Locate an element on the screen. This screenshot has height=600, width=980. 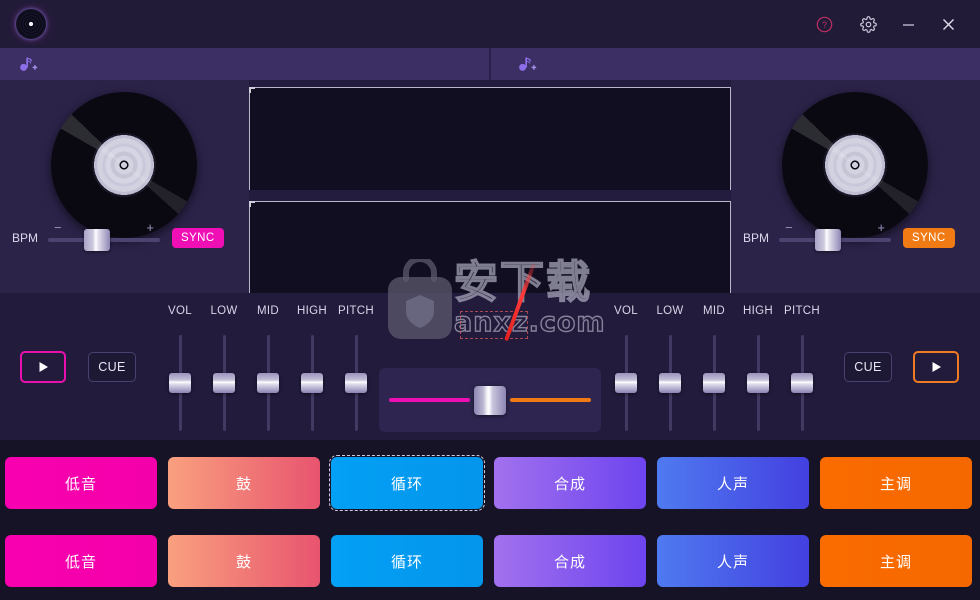
eq-channel-low: LOW is located at coordinates (670, 368).